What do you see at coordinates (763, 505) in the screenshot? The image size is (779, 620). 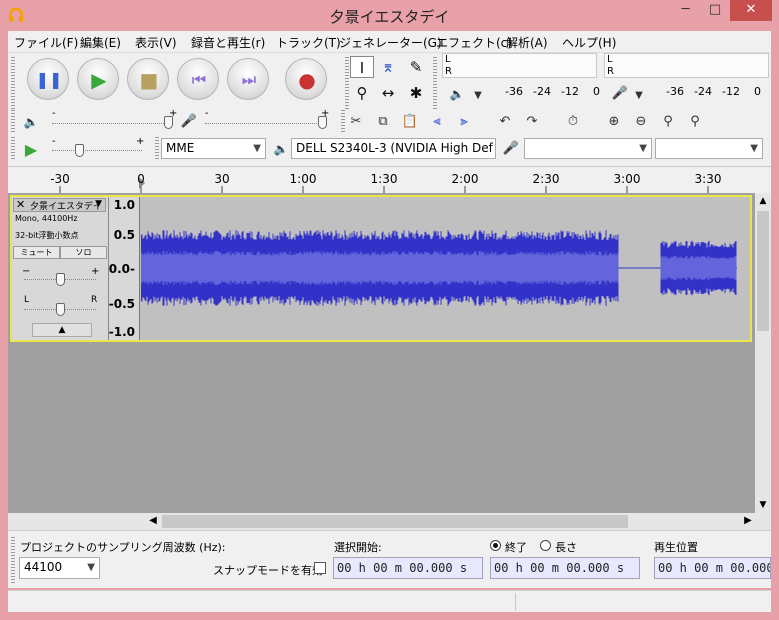 I see `scroll-down-icon: ▼` at bounding box center [763, 505].